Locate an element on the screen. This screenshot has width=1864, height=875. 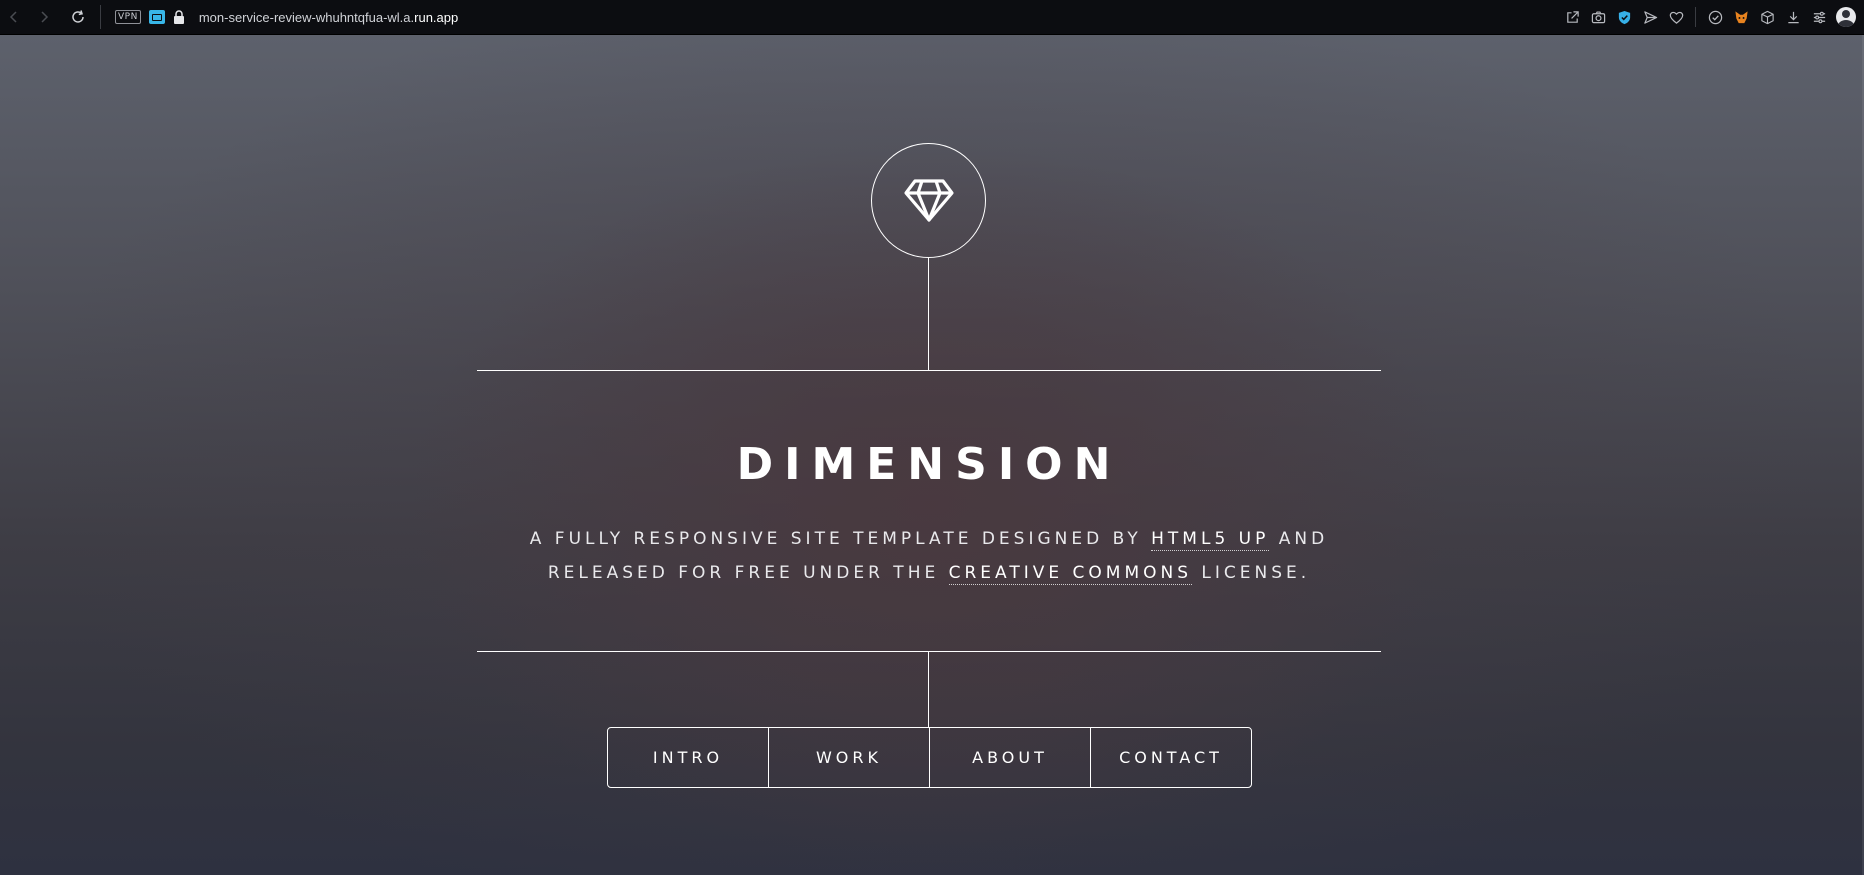
divider-top is located at coordinates (929, 370).